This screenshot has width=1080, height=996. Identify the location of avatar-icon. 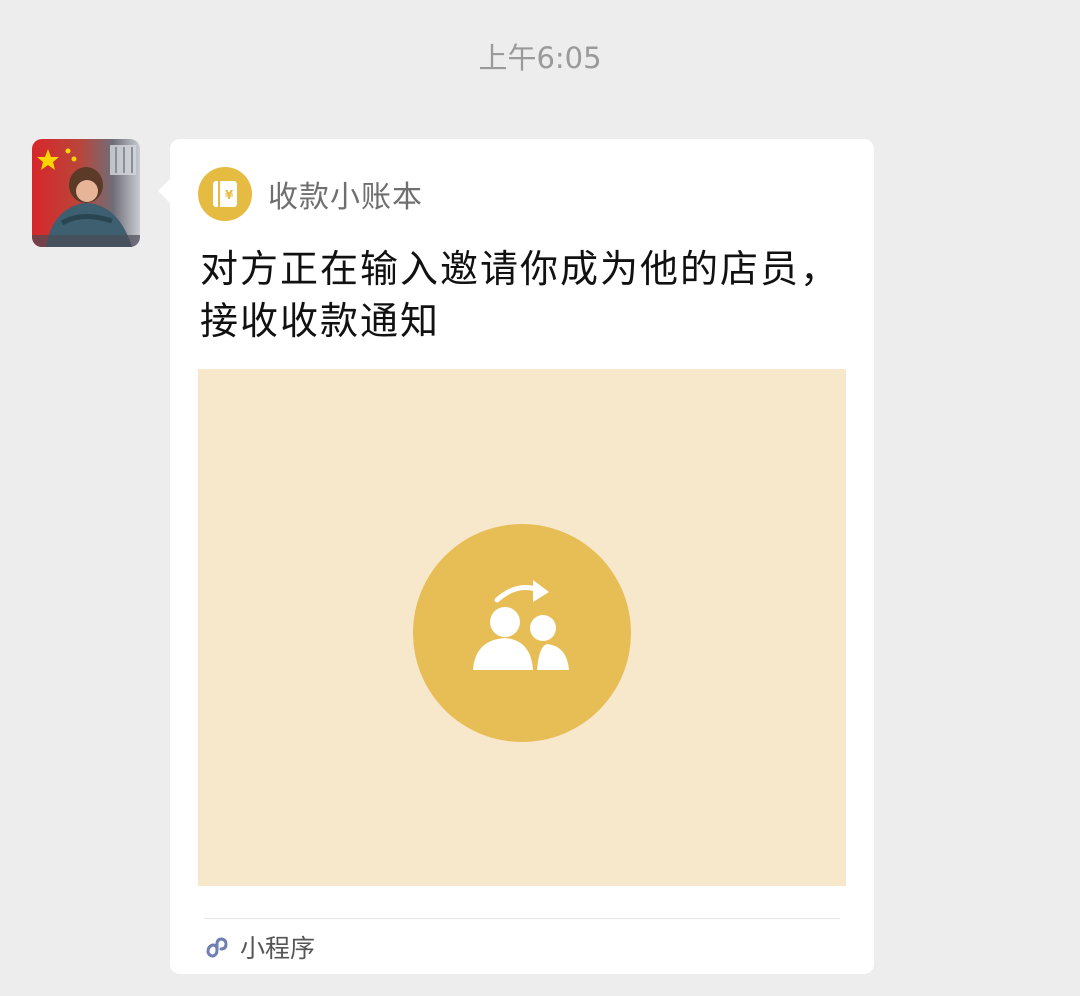
(86, 193).